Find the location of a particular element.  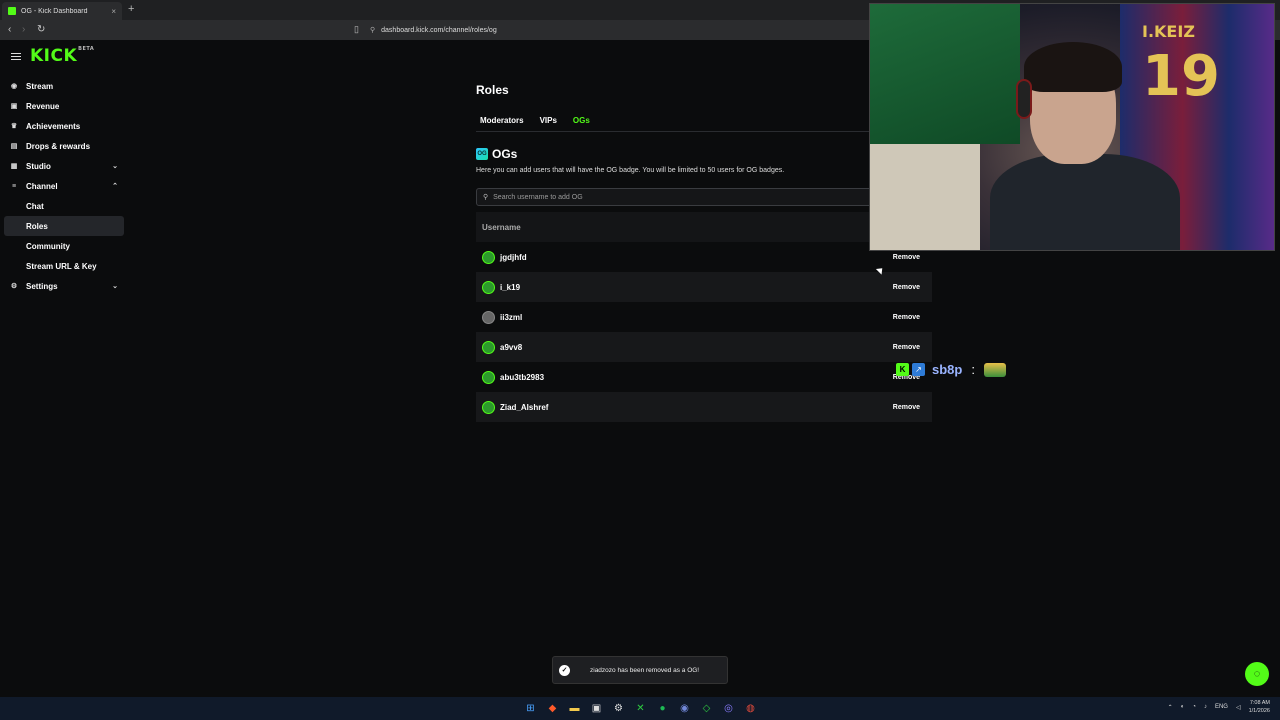

tab-moderators: Moderators is located at coordinates (502, 121).